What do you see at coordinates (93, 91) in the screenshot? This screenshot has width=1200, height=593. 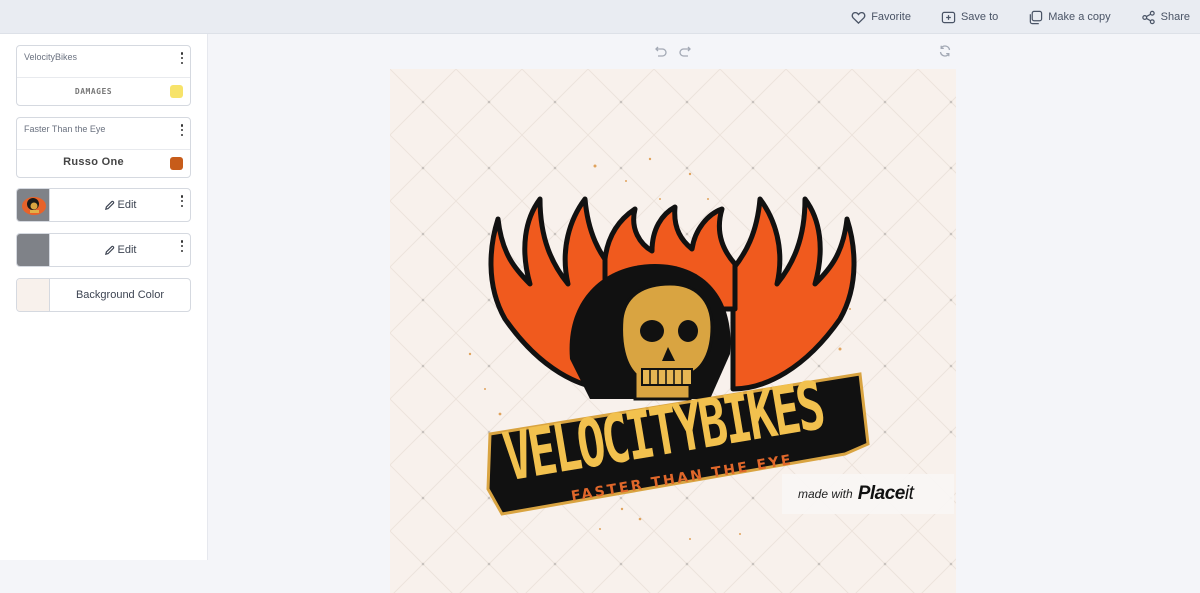 I see `font-selector: DAMAGES` at bounding box center [93, 91].